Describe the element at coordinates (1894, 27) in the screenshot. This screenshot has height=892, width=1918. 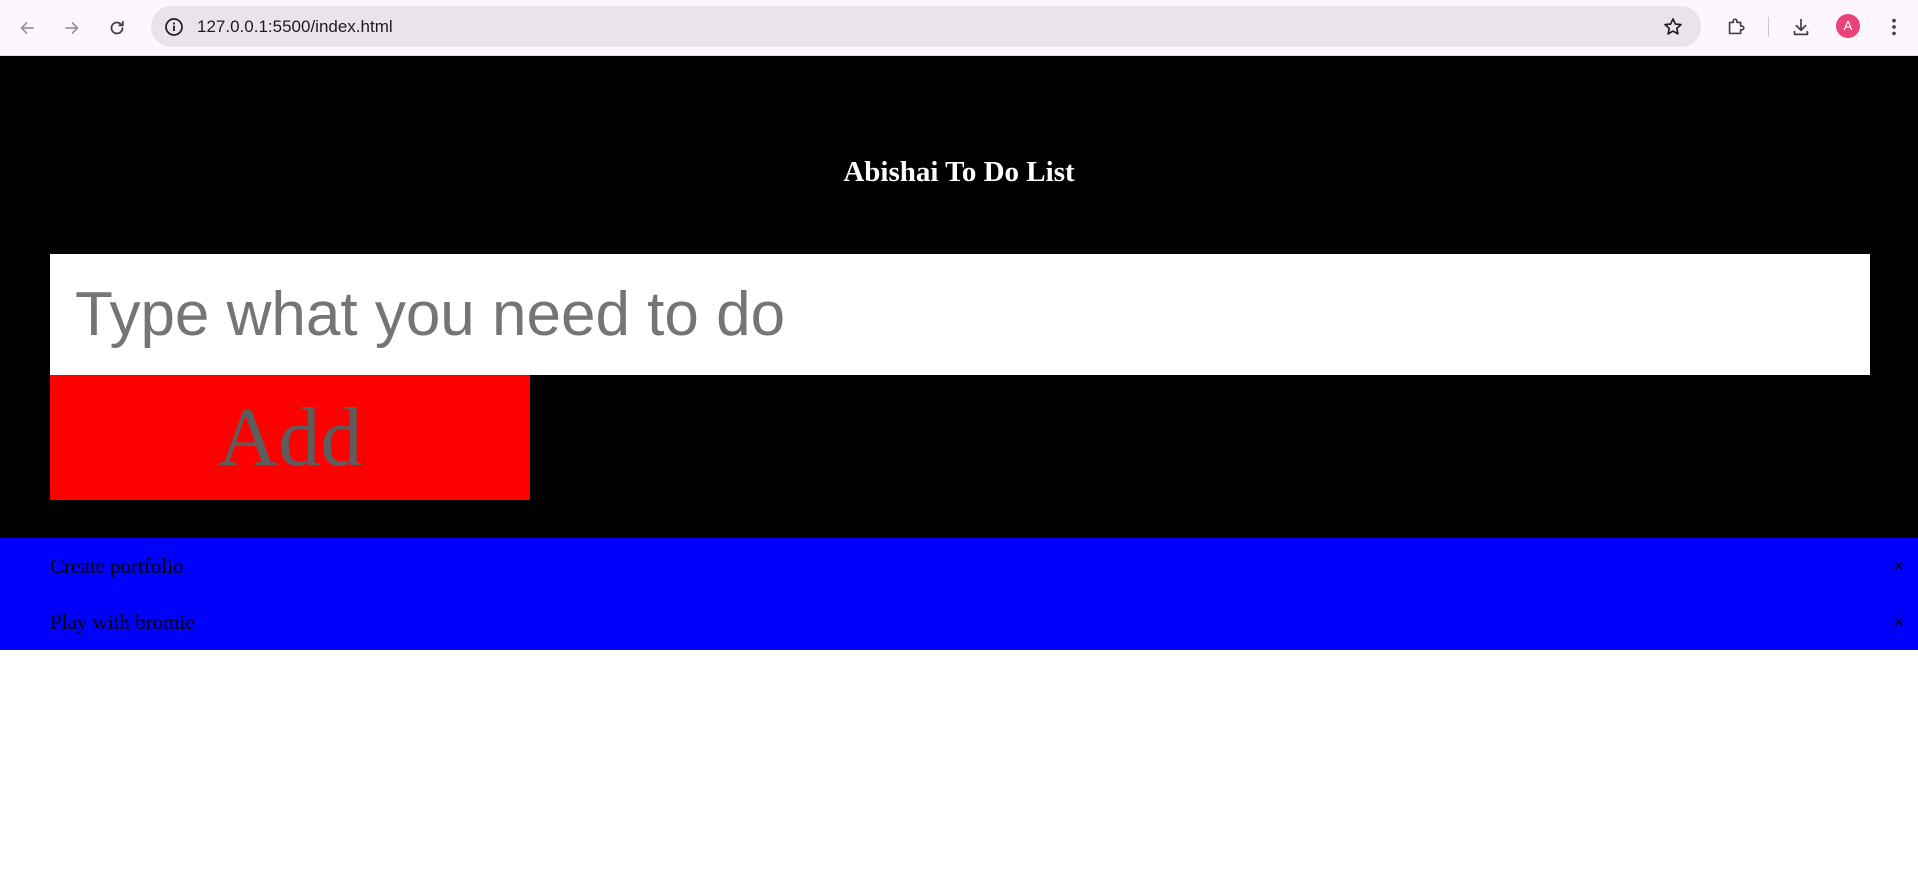
I see `kebab-menu-icon` at that location.